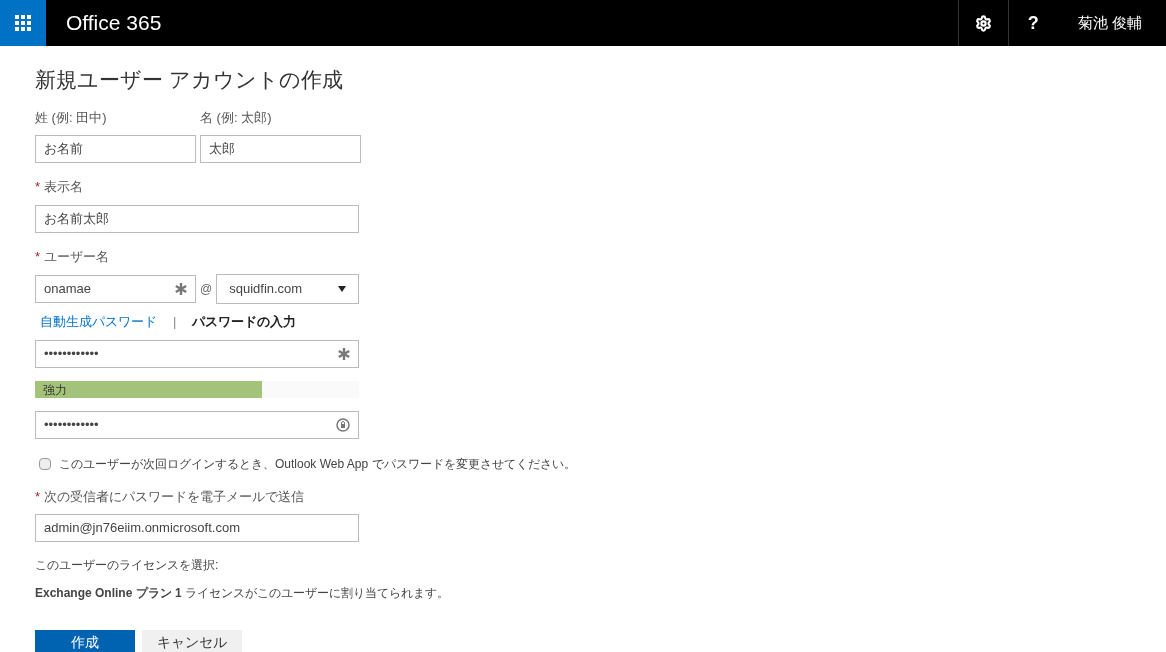 The height and width of the screenshot is (652, 1166). Describe the element at coordinates (142, 528) in the screenshot. I see `field-value: admin@jn76eiim.onmicrosoft.com` at that location.